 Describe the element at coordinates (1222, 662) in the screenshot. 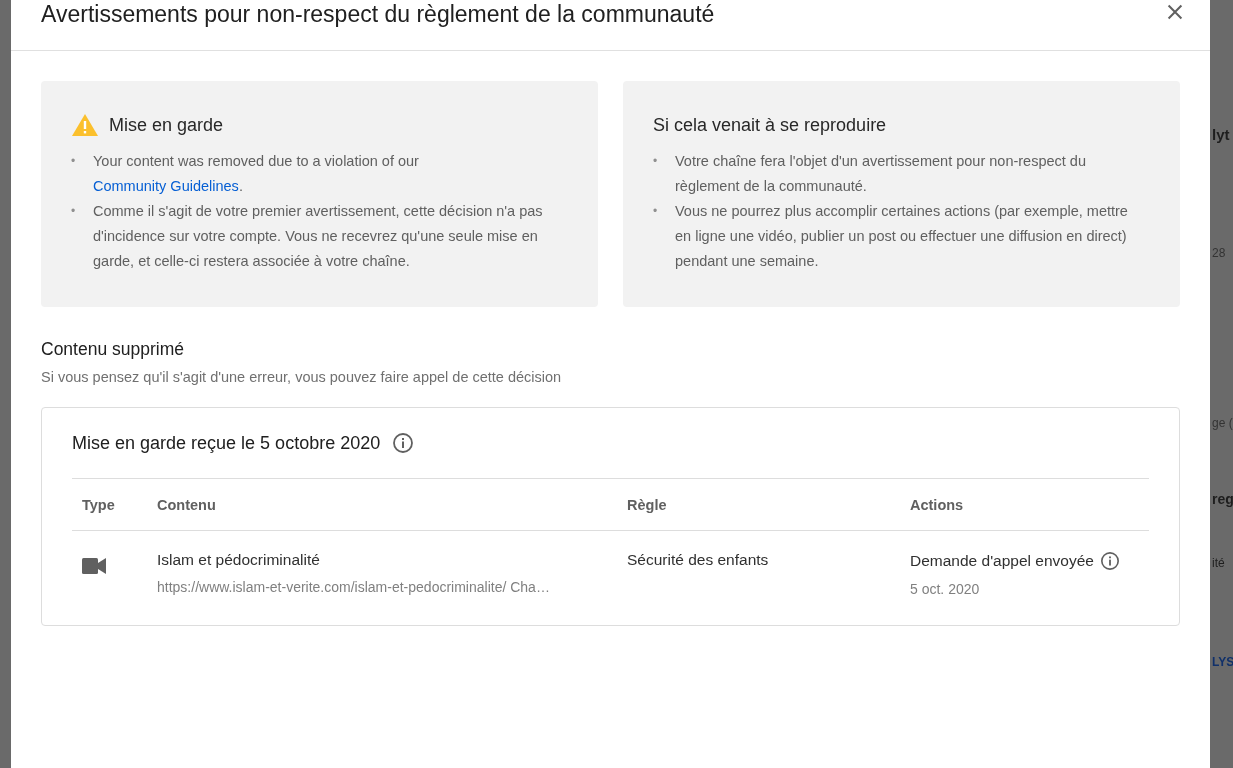

I see `background-text-fragment: LYS` at that location.